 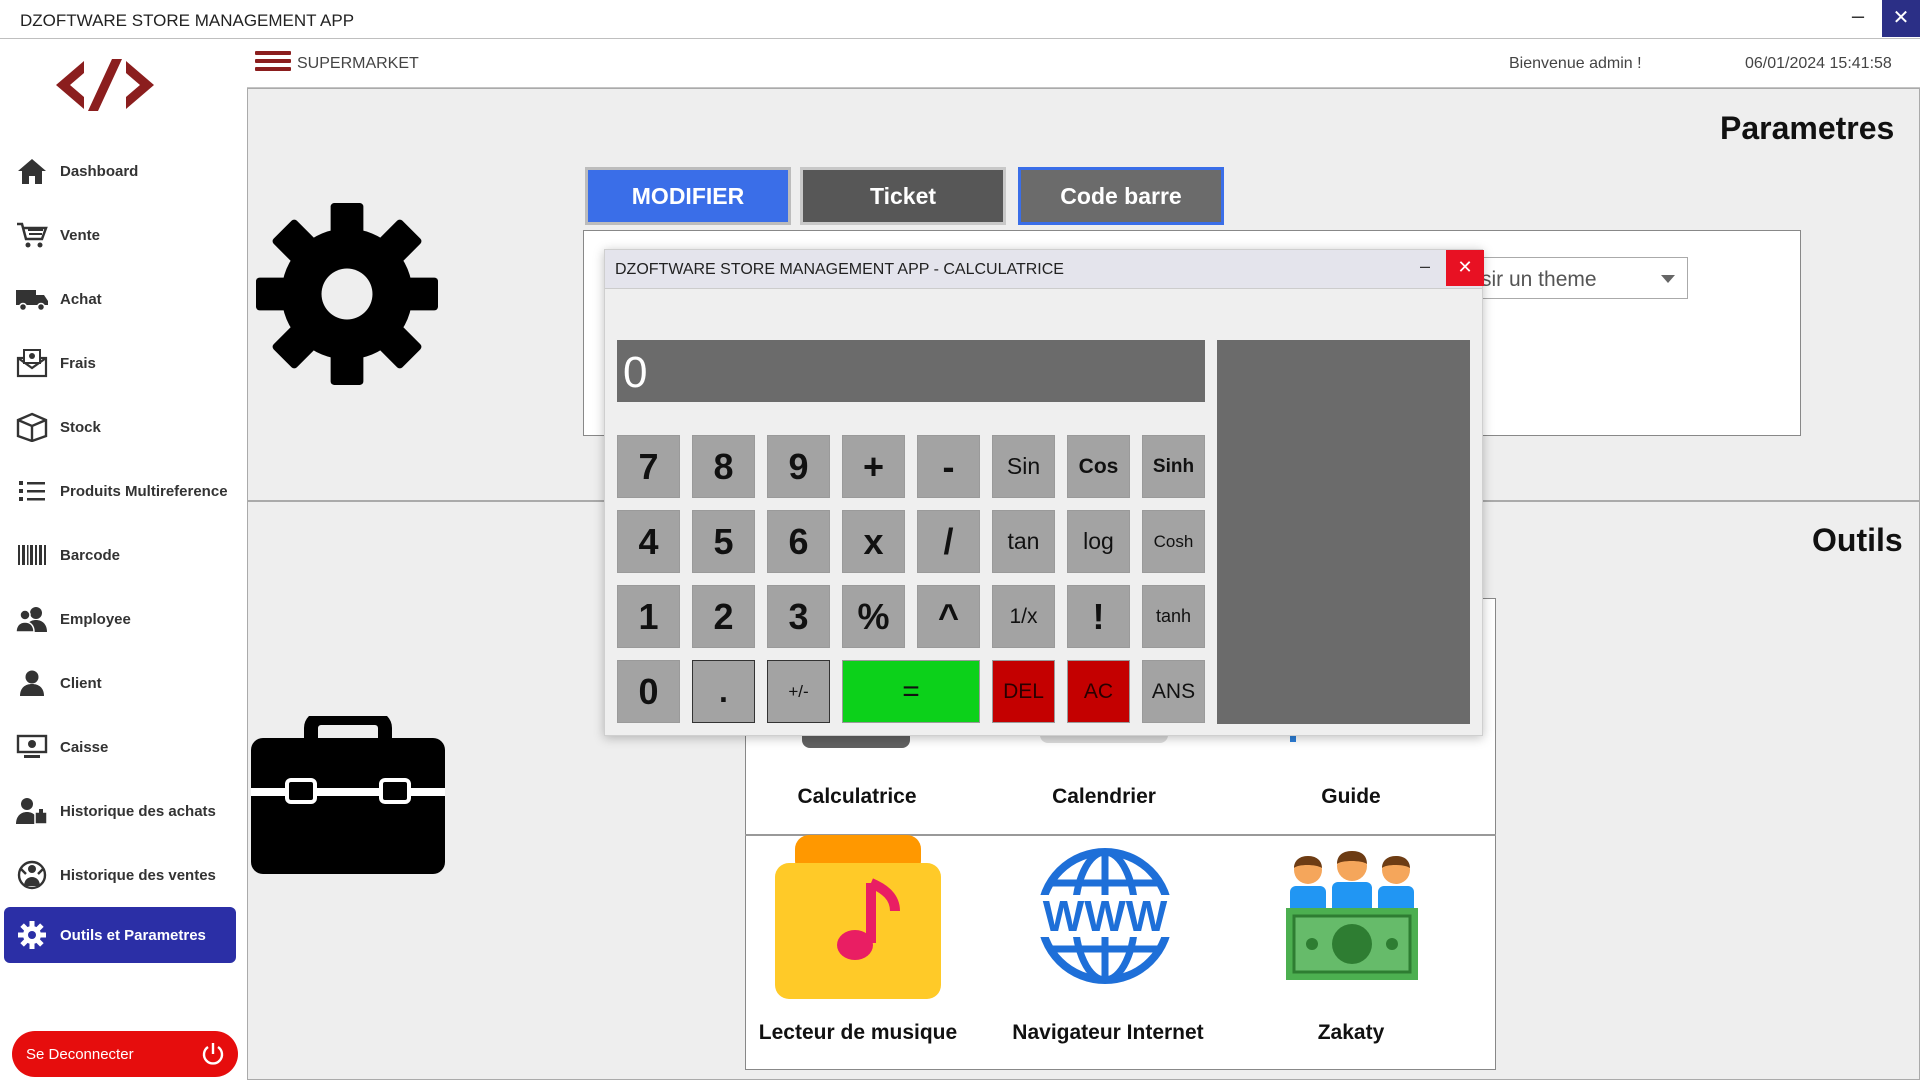 I want to click on users-icon, so click(x=32, y=619).